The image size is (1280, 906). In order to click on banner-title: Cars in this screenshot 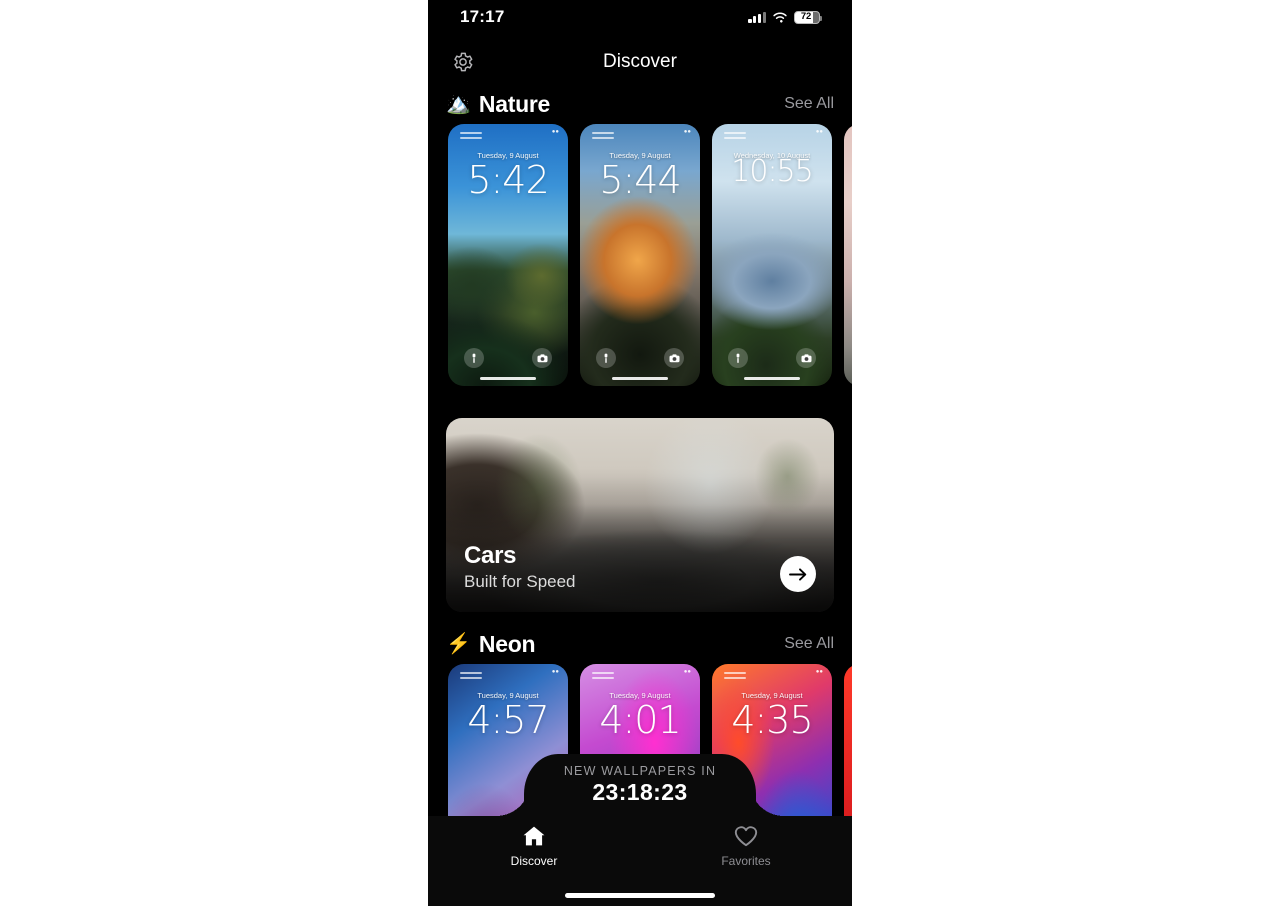, I will do `click(490, 556)`.